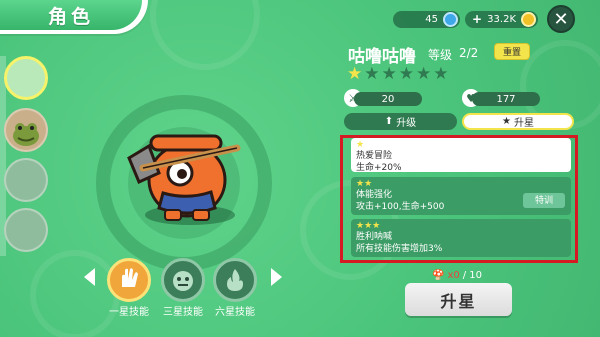 This screenshot has height=337, width=600. Describe the element at coordinates (461, 155) in the screenshot. I see `perk-card-one-star: ★ 热爱冒险 生命+20%` at that location.